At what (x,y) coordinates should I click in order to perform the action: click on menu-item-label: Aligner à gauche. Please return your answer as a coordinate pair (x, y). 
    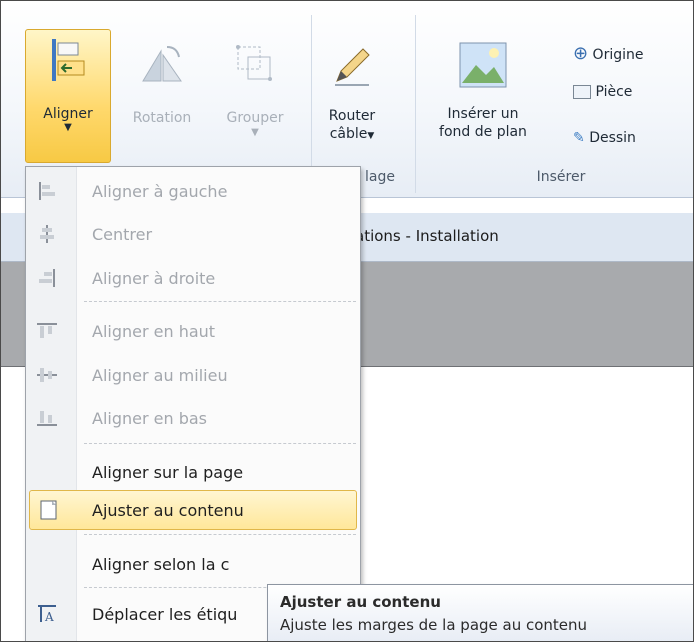
    Looking at the image, I should click on (160, 191).